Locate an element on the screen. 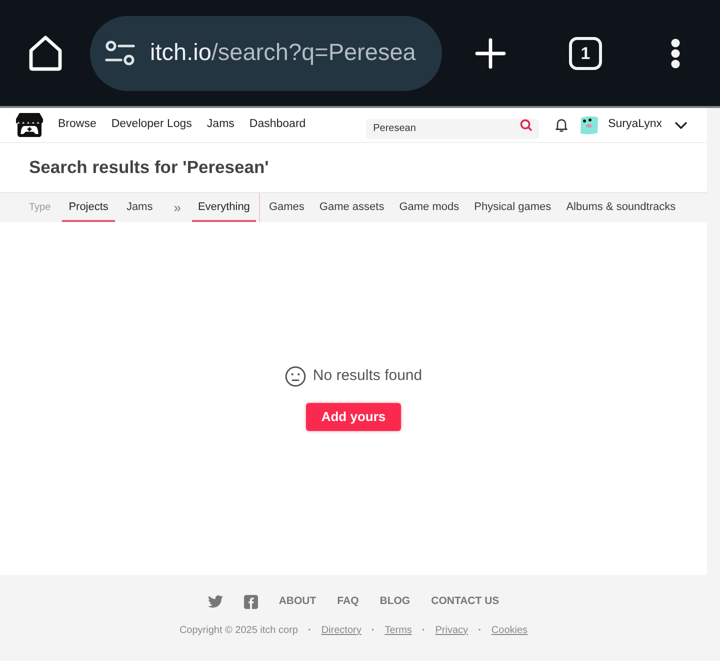  chevron-down-icon is located at coordinates (681, 125).